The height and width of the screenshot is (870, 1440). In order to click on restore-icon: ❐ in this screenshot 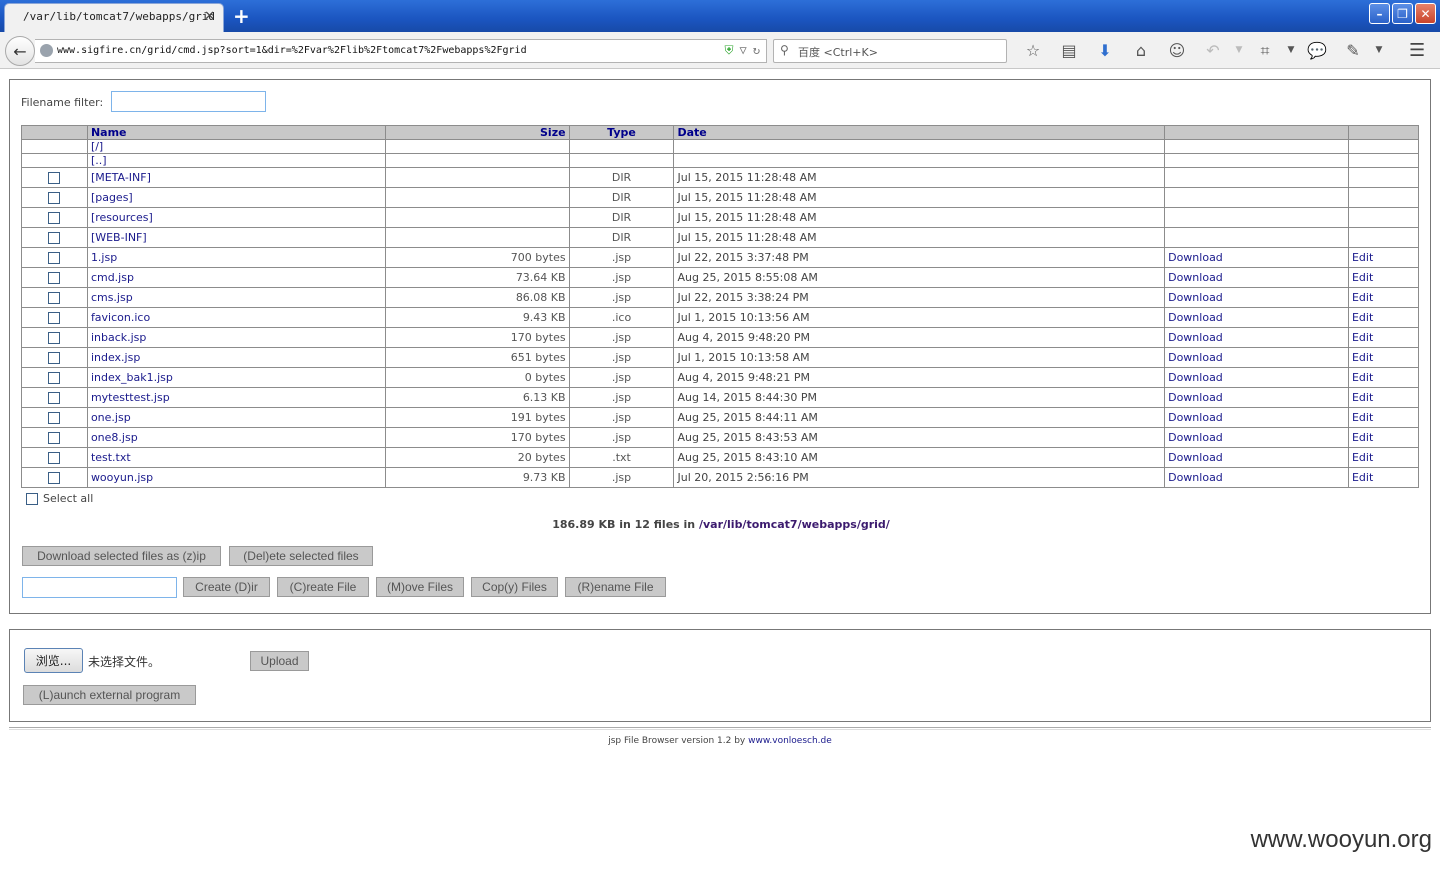, I will do `click(1402, 13)`.